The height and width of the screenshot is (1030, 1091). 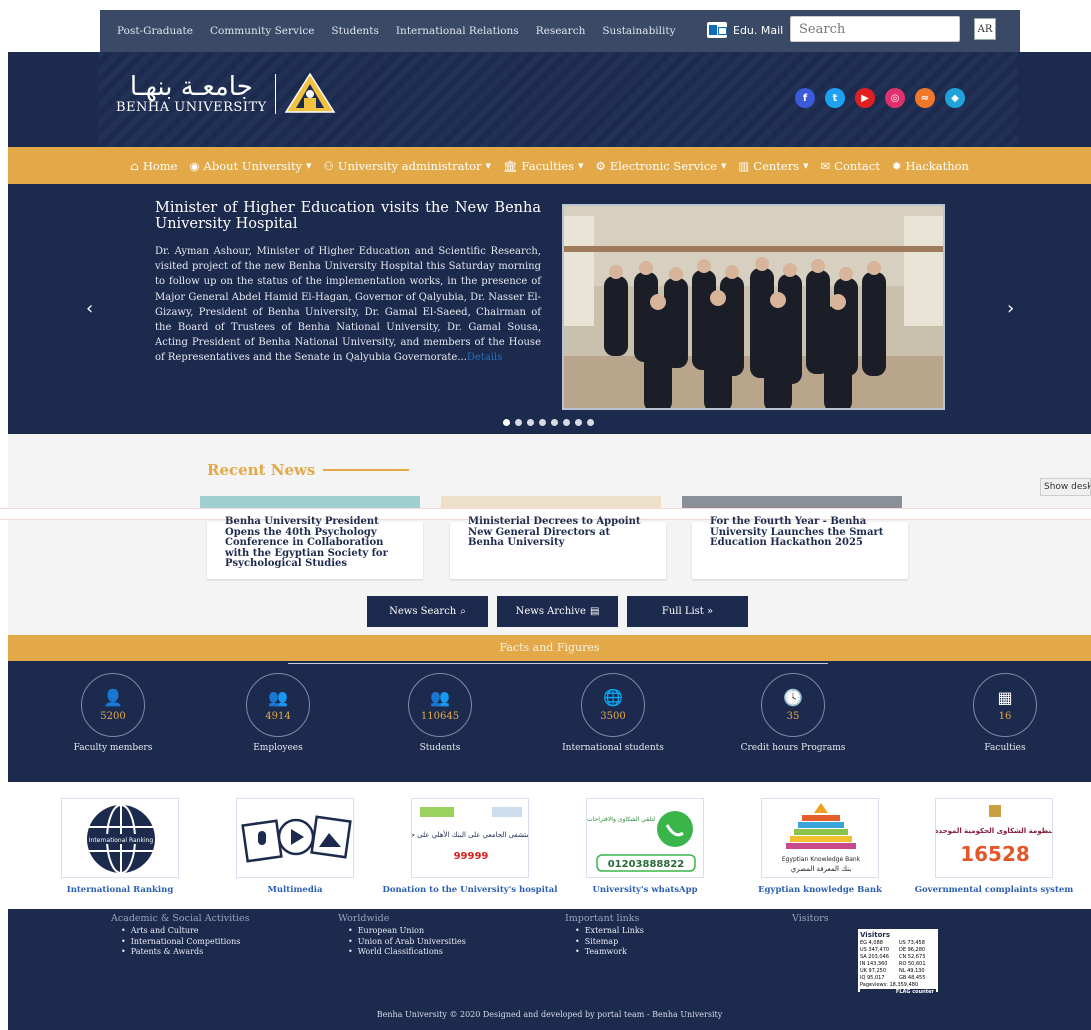 What do you see at coordinates (753, 307) in the screenshot?
I see `slide-photo` at bounding box center [753, 307].